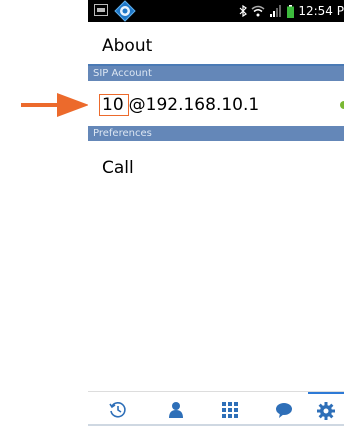 This screenshot has width=344, height=426. I want to click on notification-icon, so click(101, 10).